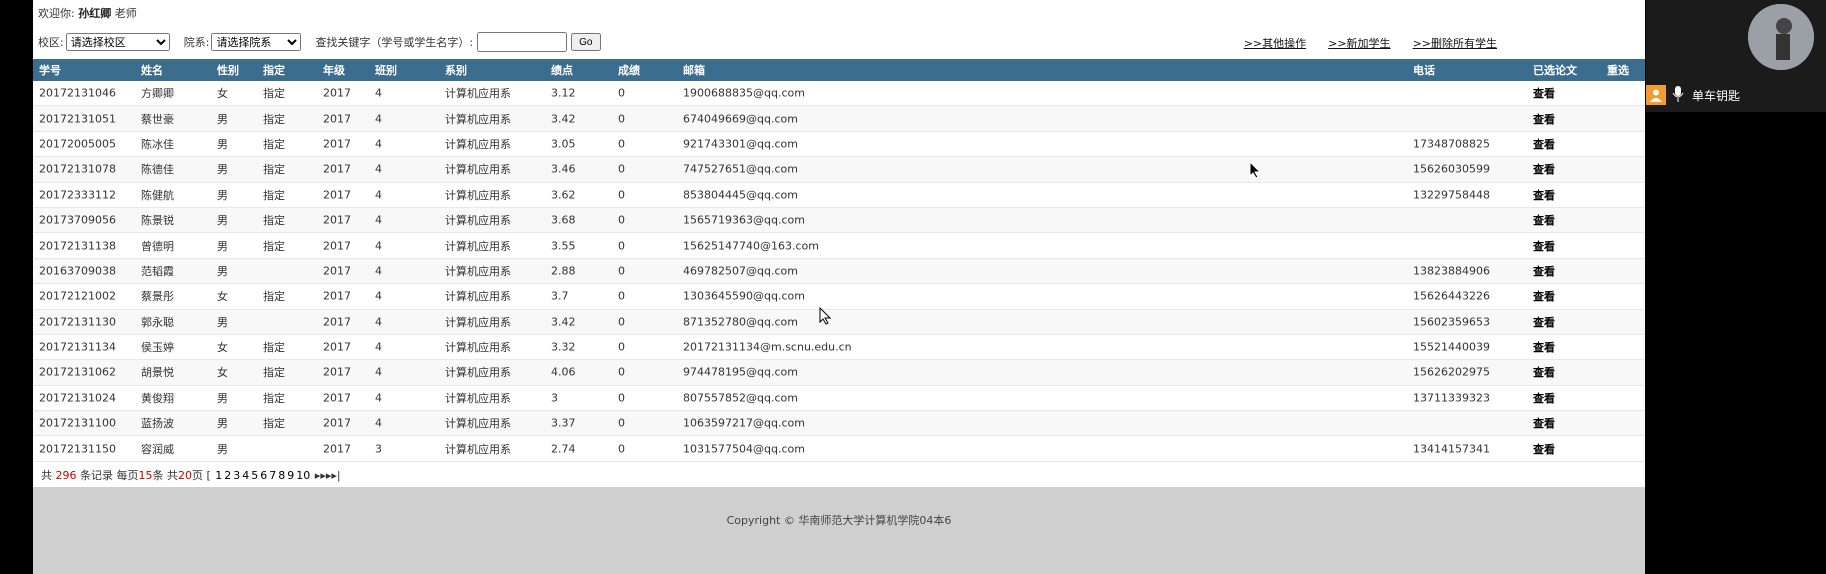 This screenshot has height=574, width=1826. What do you see at coordinates (87, 13) in the screenshot?
I see `welcome-text: 欢迎你: 孙红卿 老师` at bounding box center [87, 13].